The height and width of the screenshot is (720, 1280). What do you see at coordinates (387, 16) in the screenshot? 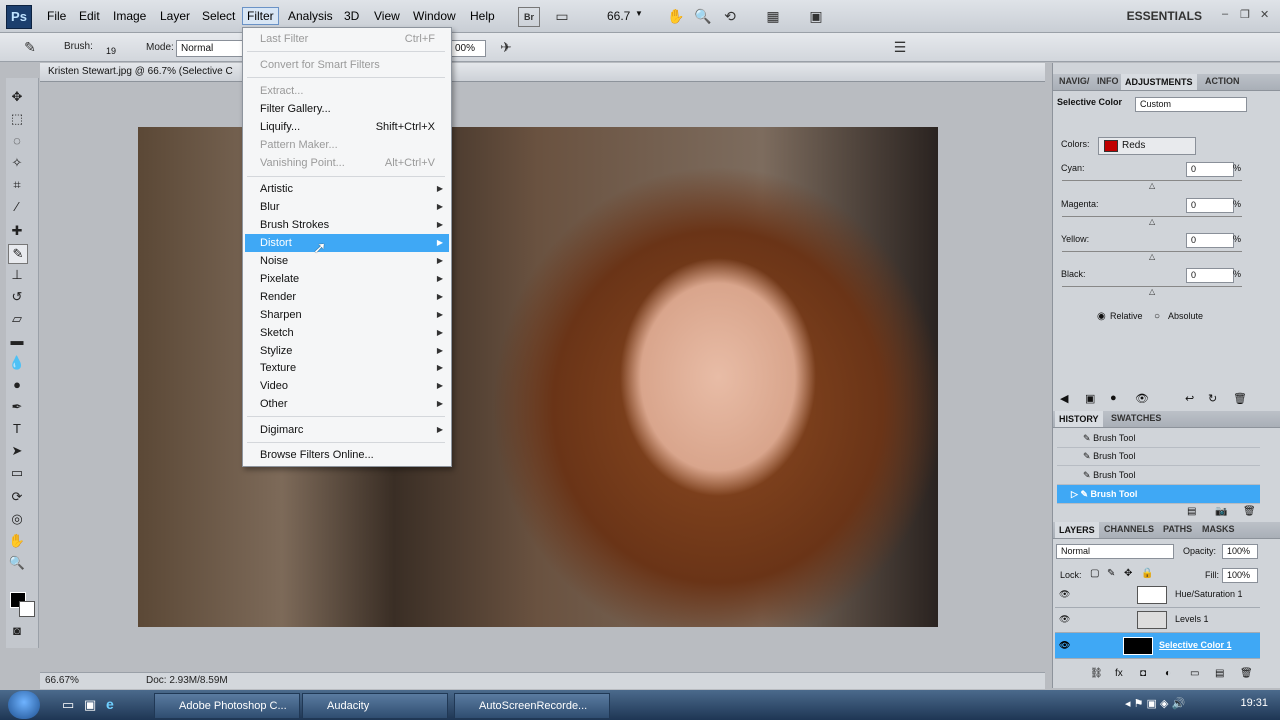
I see `menu-view: View` at bounding box center [387, 16].